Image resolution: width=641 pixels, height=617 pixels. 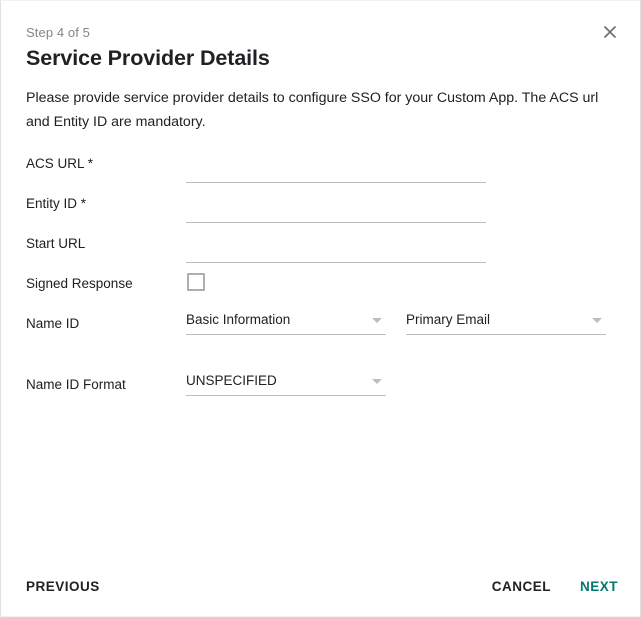 What do you see at coordinates (60, 163) in the screenshot?
I see `label-acs-url: ACS URL *` at bounding box center [60, 163].